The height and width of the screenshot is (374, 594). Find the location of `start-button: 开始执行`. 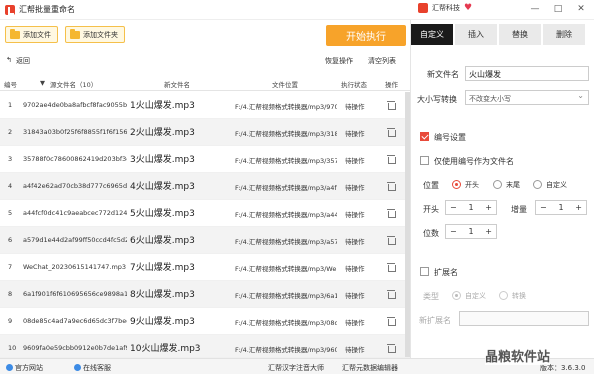

start-button: 开始执行 is located at coordinates (366, 35).